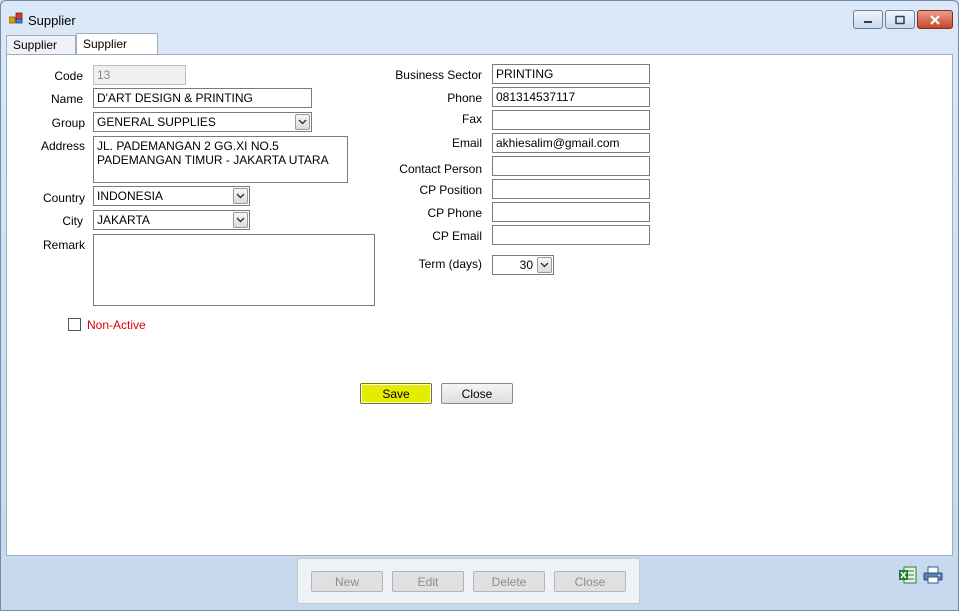  What do you see at coordinates (509, 581) in the screenshot?
I see `delete-button: Delete` at bounding box center [509, 581].